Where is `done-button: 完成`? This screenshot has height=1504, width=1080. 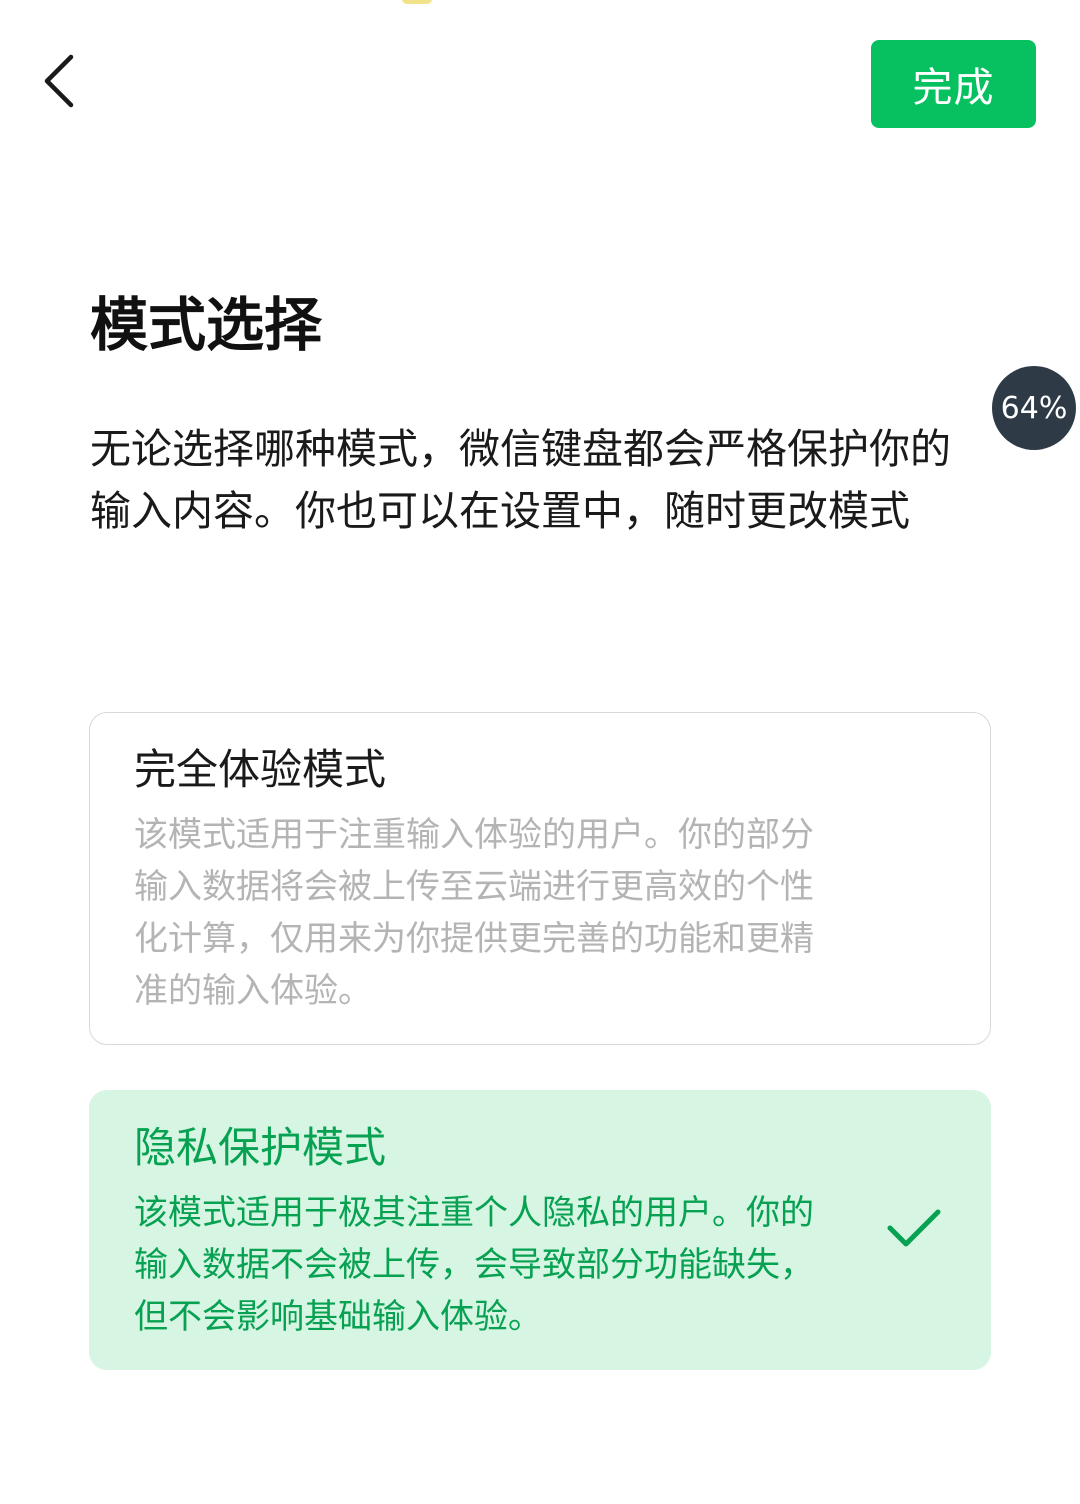
done-button: 完成 is located at coordinates (953, 84).